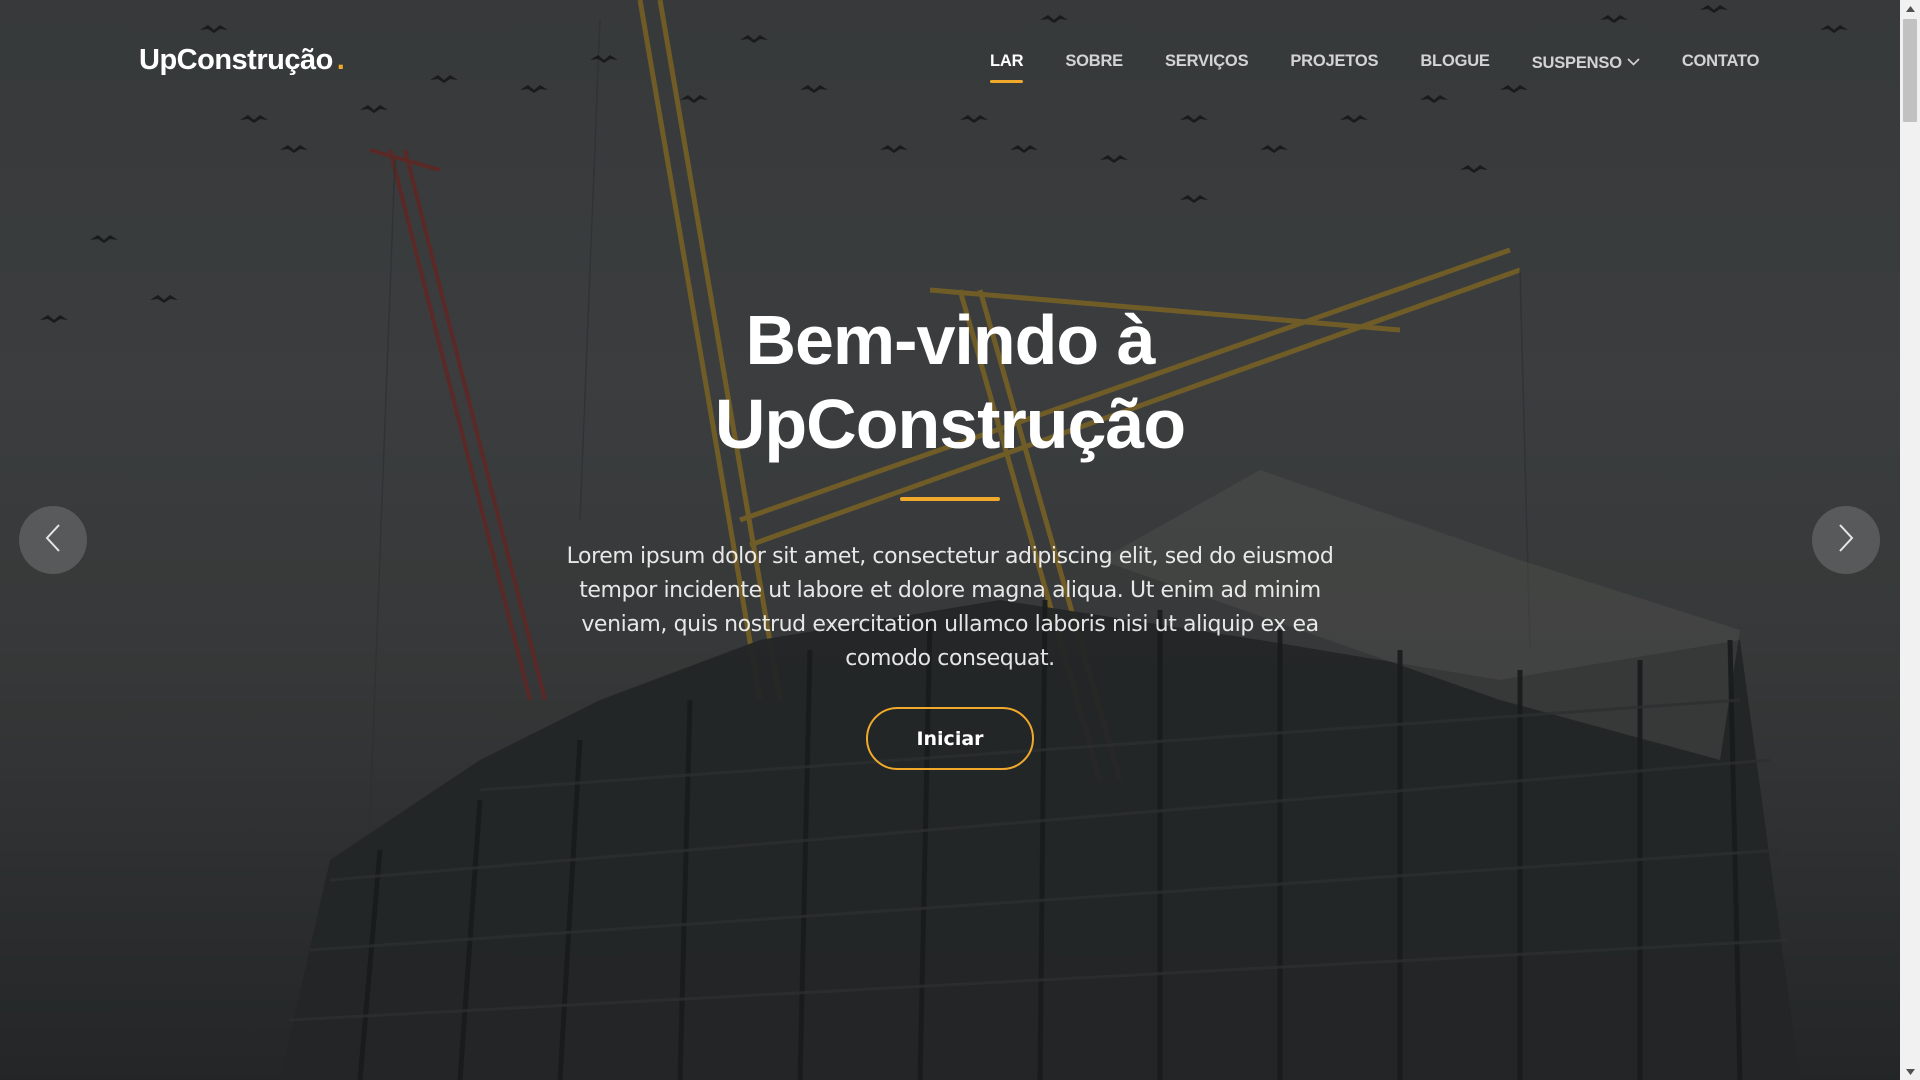 The width and height of the screenshot is (1920, 1080). I want to click on nav-item-contato: CONTATO, so click(1721, 69).